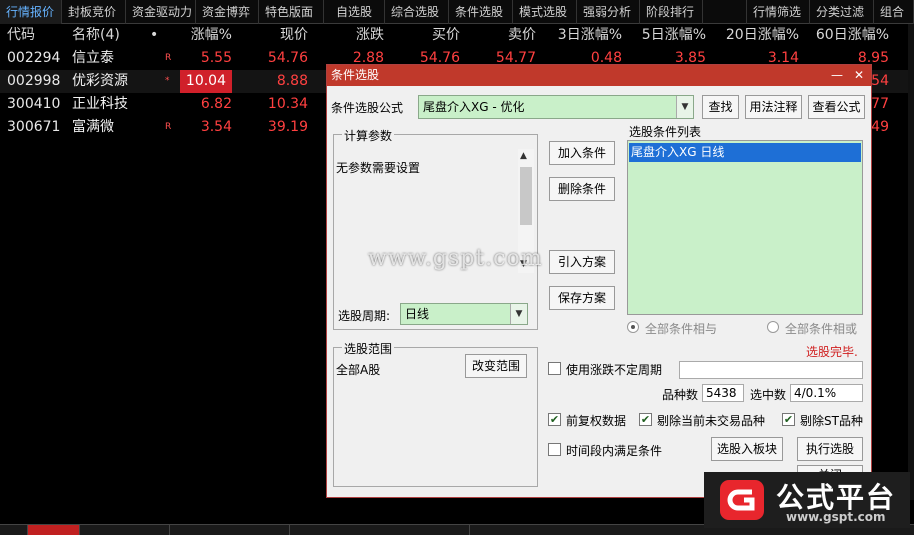 Image resolution: width=914 pixels, height=535 pixels. Describe the element at coordinates (832, 352) in the screenshot. I see `status-text: 选股完毕.` at that location.